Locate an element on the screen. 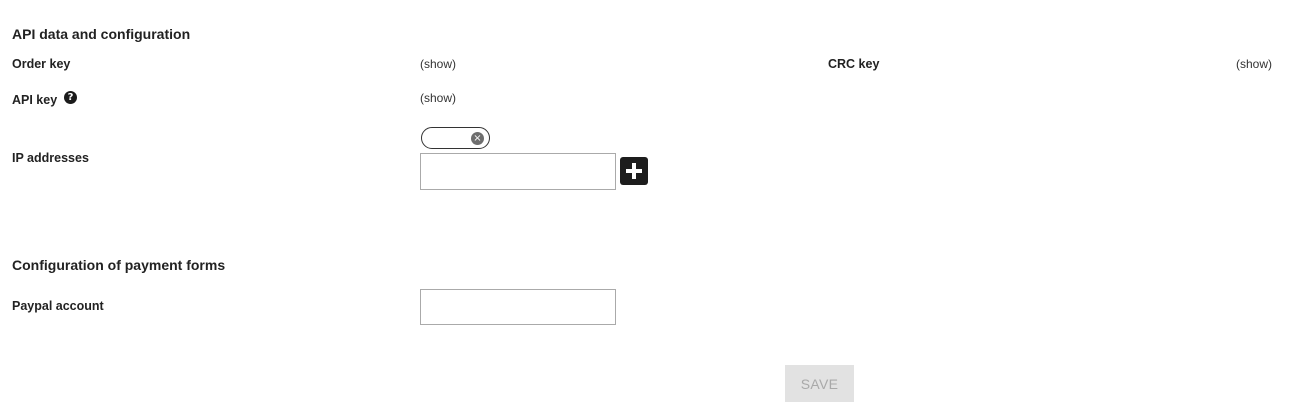 The image size is (1290, 413). close-icon: × is located at coordinates (477, 138).